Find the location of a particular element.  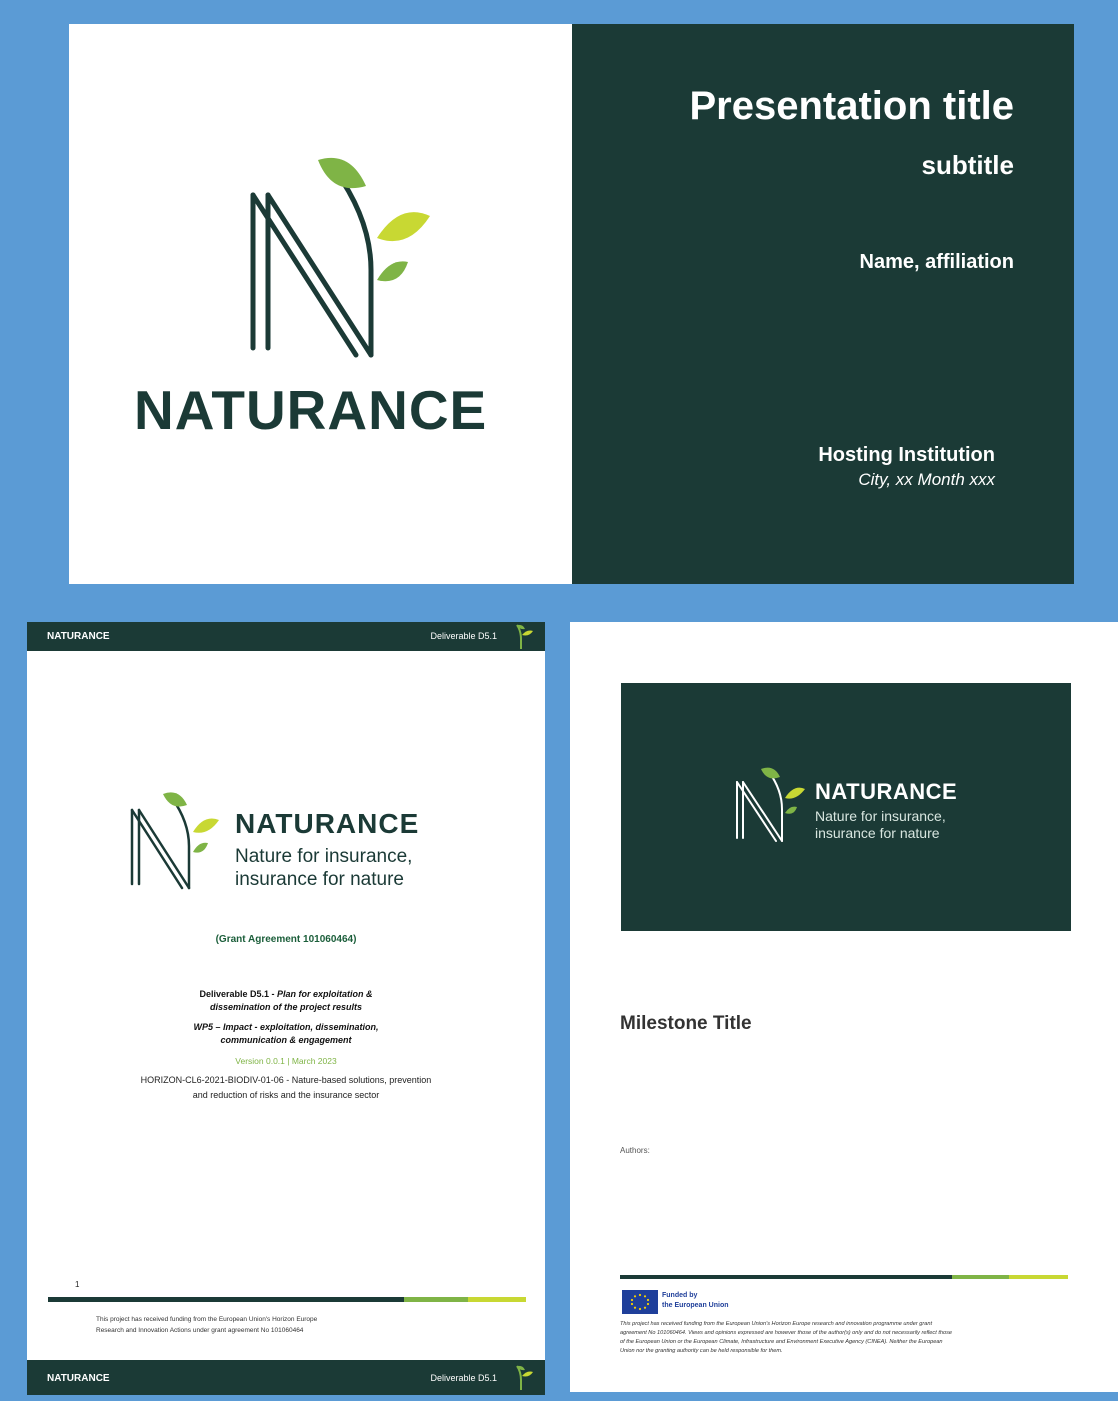

deliverable-title-line2: dissemination of the project results is located at coordinates (286, 1007).